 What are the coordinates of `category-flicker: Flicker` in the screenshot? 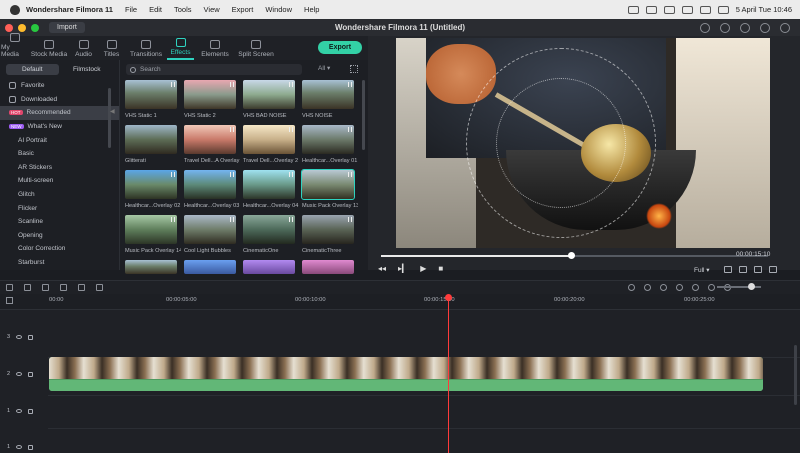 It's located at (59, 208).